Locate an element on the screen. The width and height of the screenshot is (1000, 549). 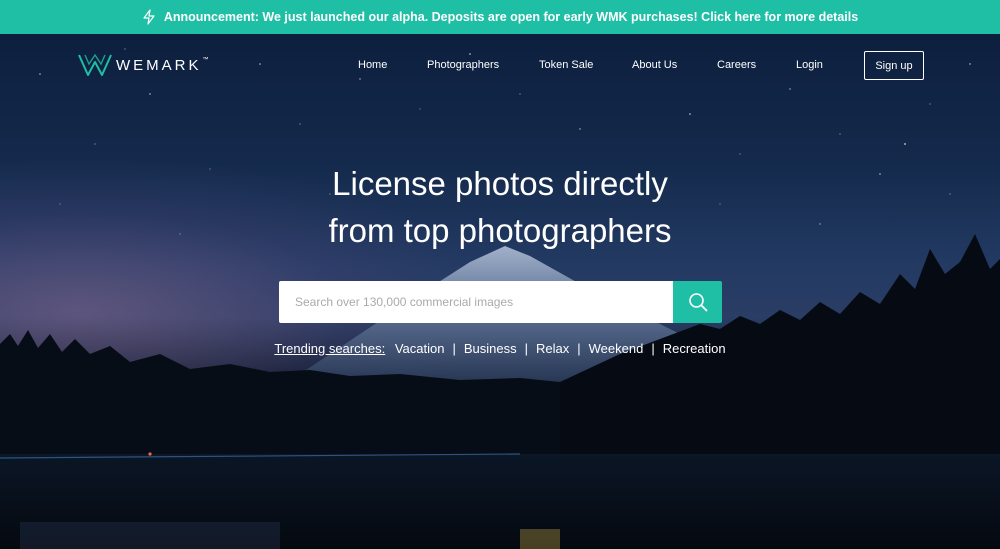
wemark-logo: WEMARK™ is located at coordinates (145, 65).